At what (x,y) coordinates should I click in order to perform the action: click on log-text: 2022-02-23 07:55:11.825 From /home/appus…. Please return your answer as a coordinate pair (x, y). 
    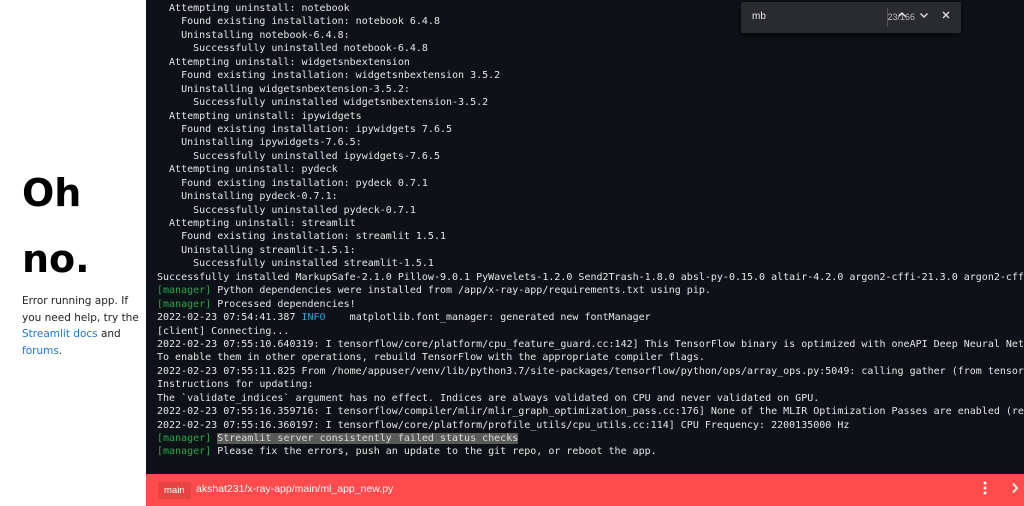
    Looking at the image, I should click on (590, 371).